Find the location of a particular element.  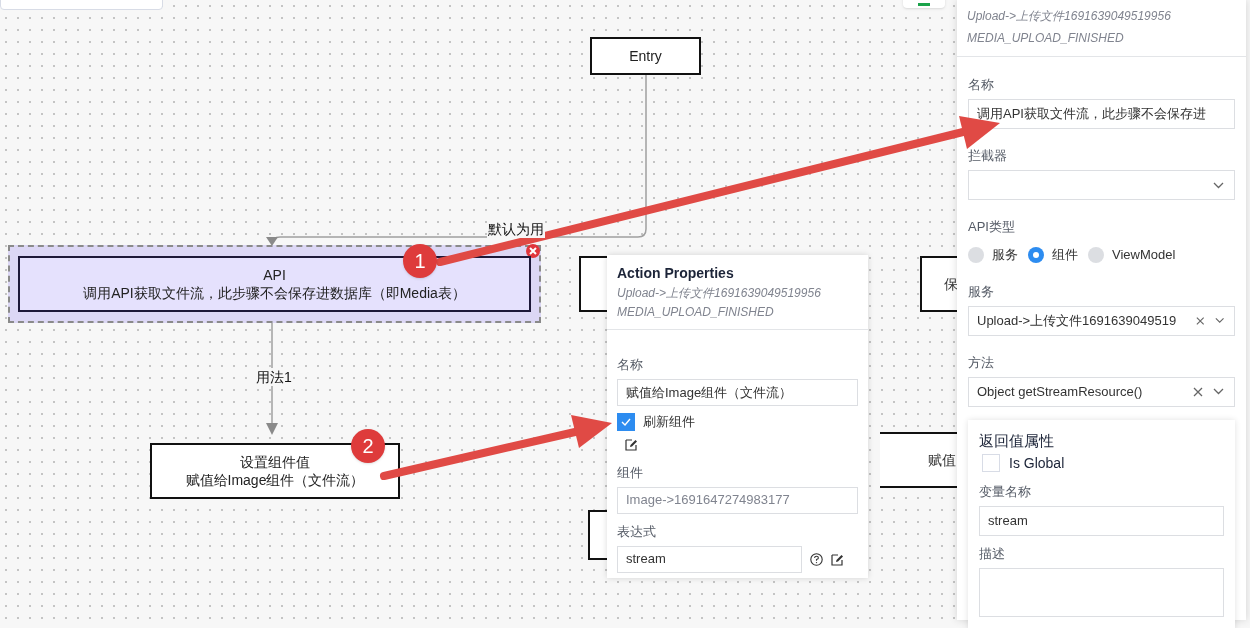

radio-option: 服务 is located at coordinates (993, 255).